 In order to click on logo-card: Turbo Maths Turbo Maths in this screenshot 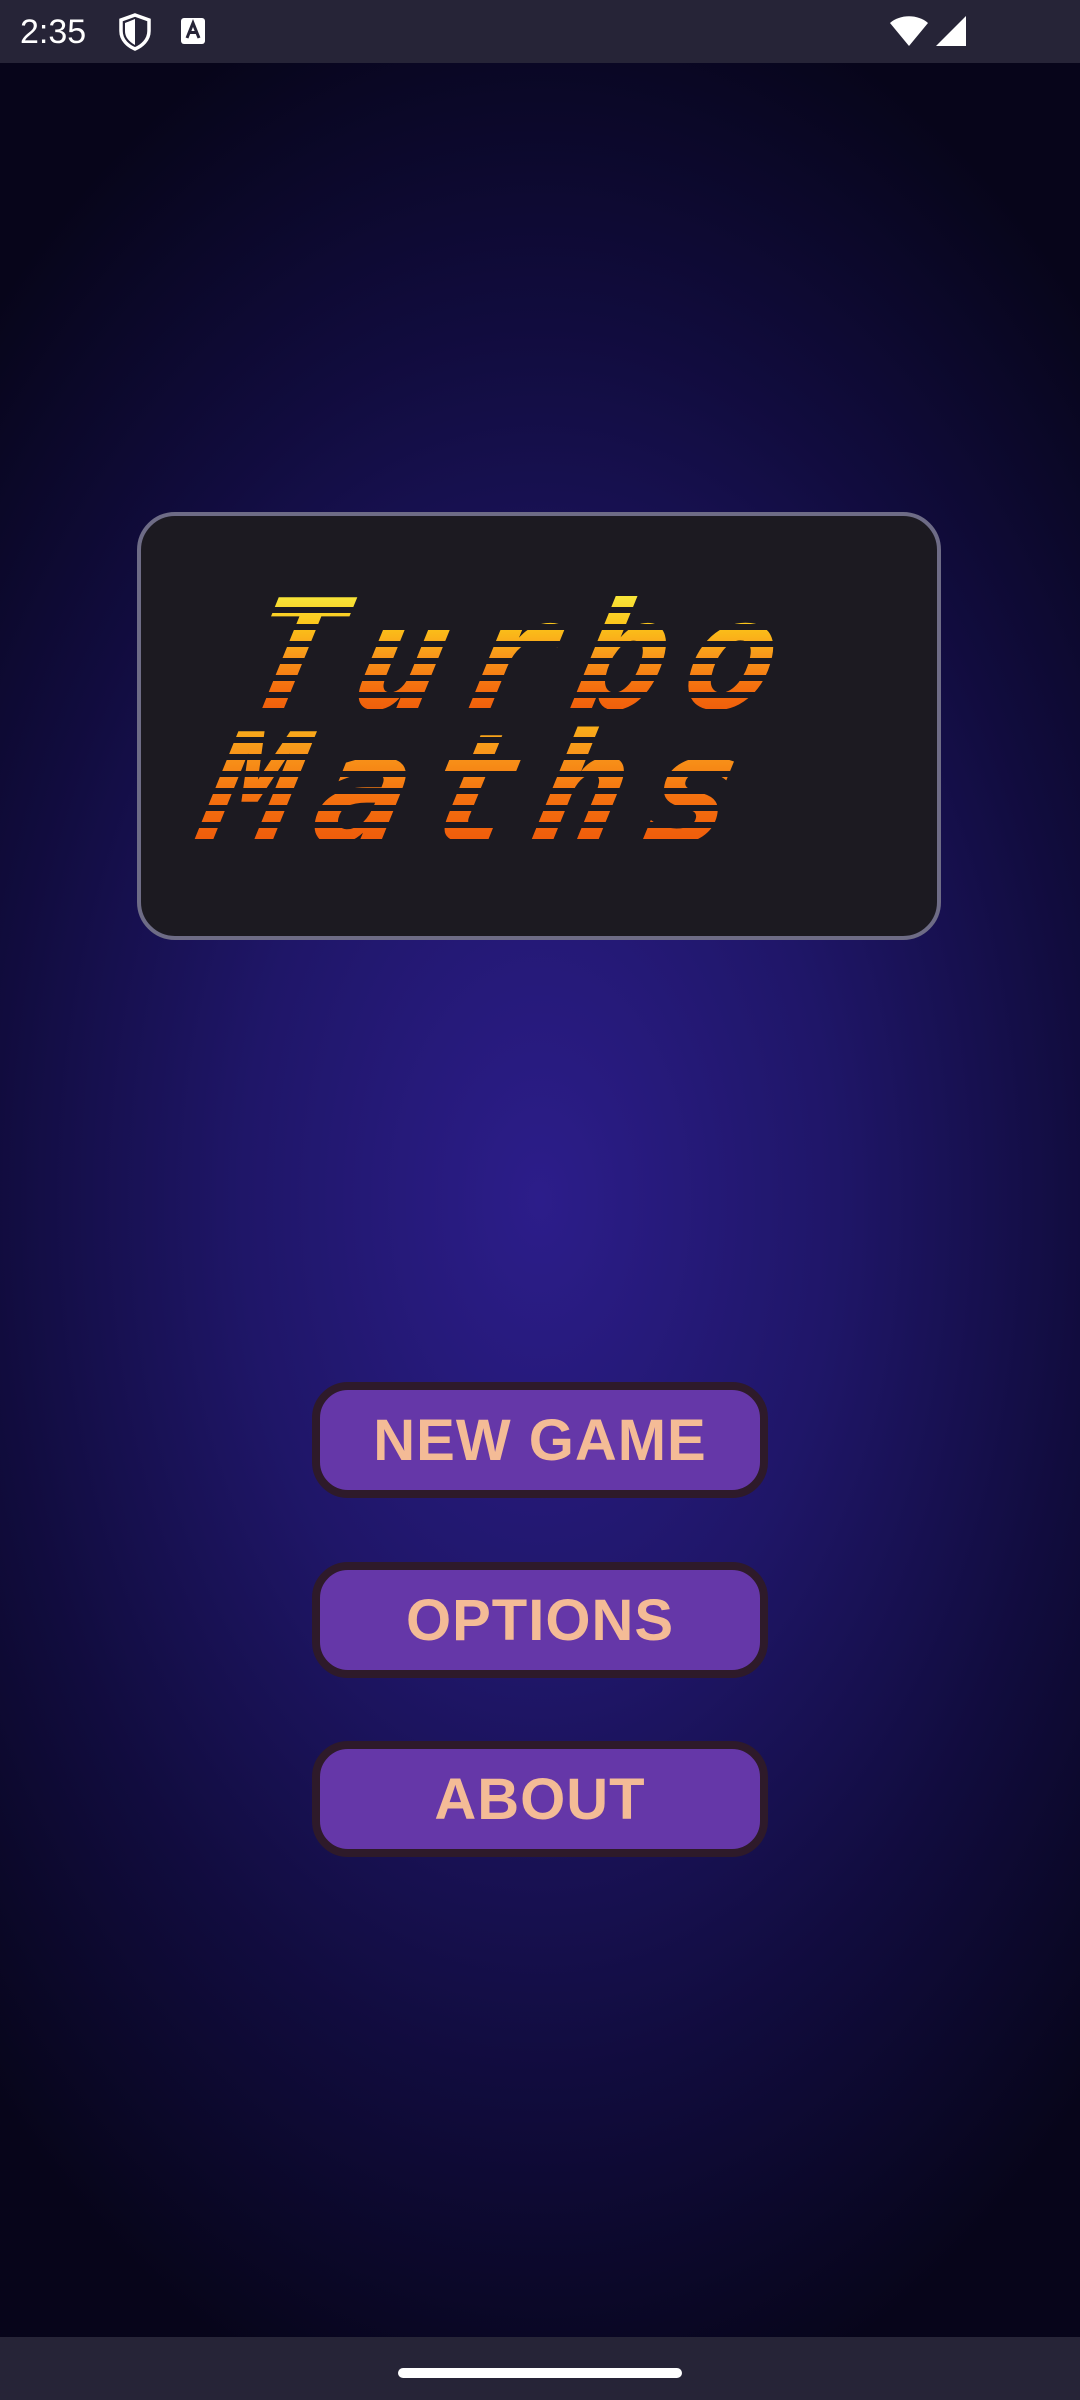, I will do `click(539, 726)`.